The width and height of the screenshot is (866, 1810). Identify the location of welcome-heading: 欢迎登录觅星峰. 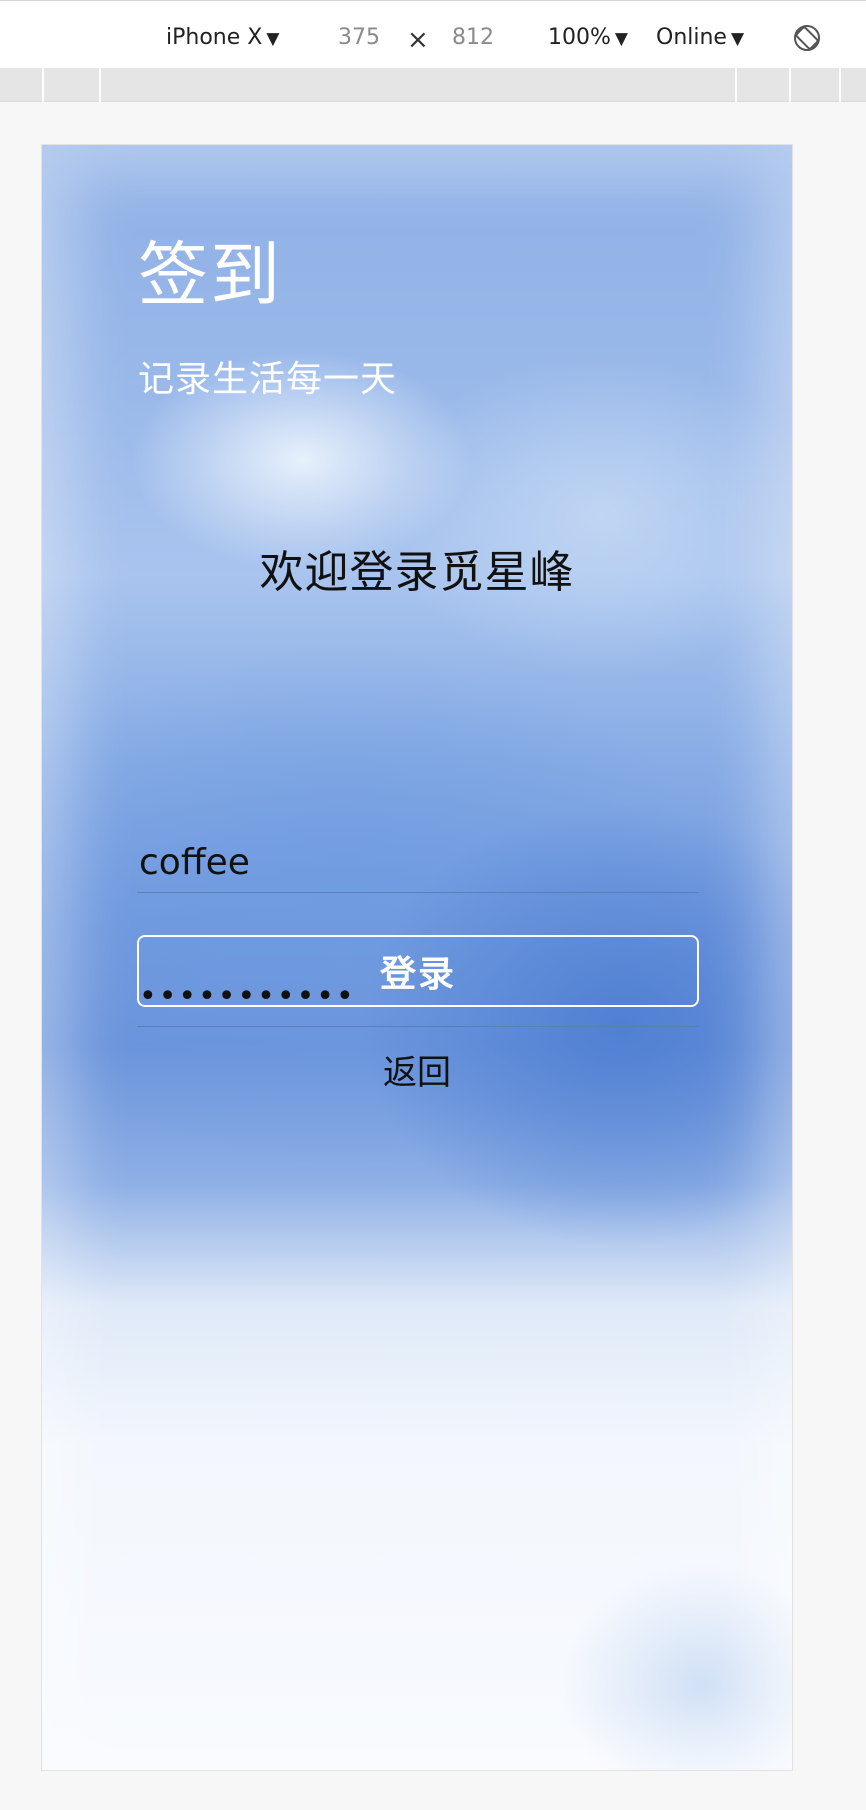
(417, 572).